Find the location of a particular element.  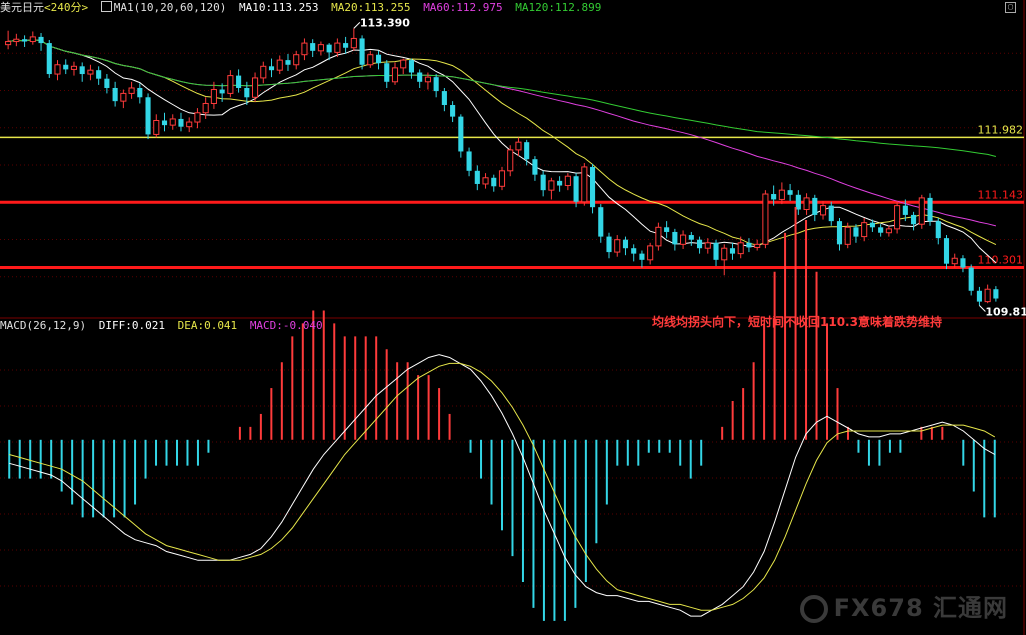

price-label: 113.390 is located at coordinates (385, 22).